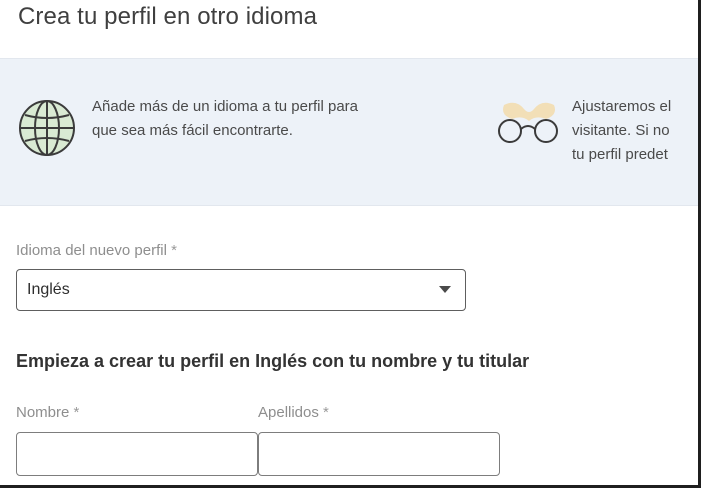  I want to click on banner-text-line: visitante. Si no, so click(621, 130).